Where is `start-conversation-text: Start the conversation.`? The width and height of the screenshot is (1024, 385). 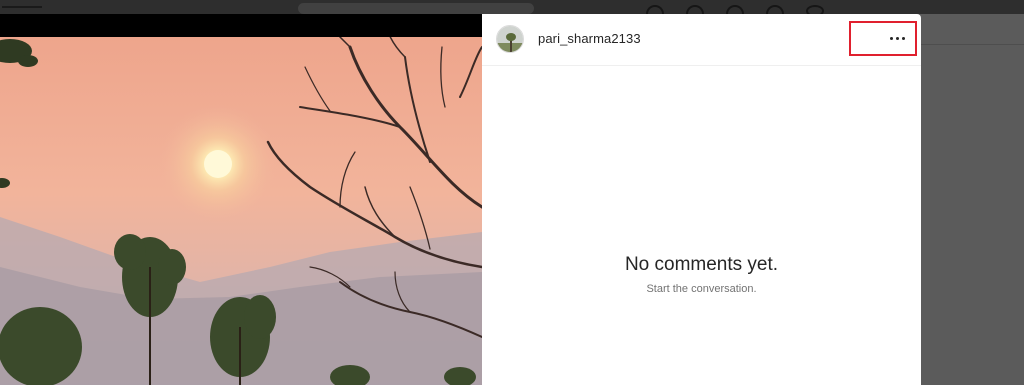 start-conversation-text: Start the conversation. is located at coordinates (701, 289).